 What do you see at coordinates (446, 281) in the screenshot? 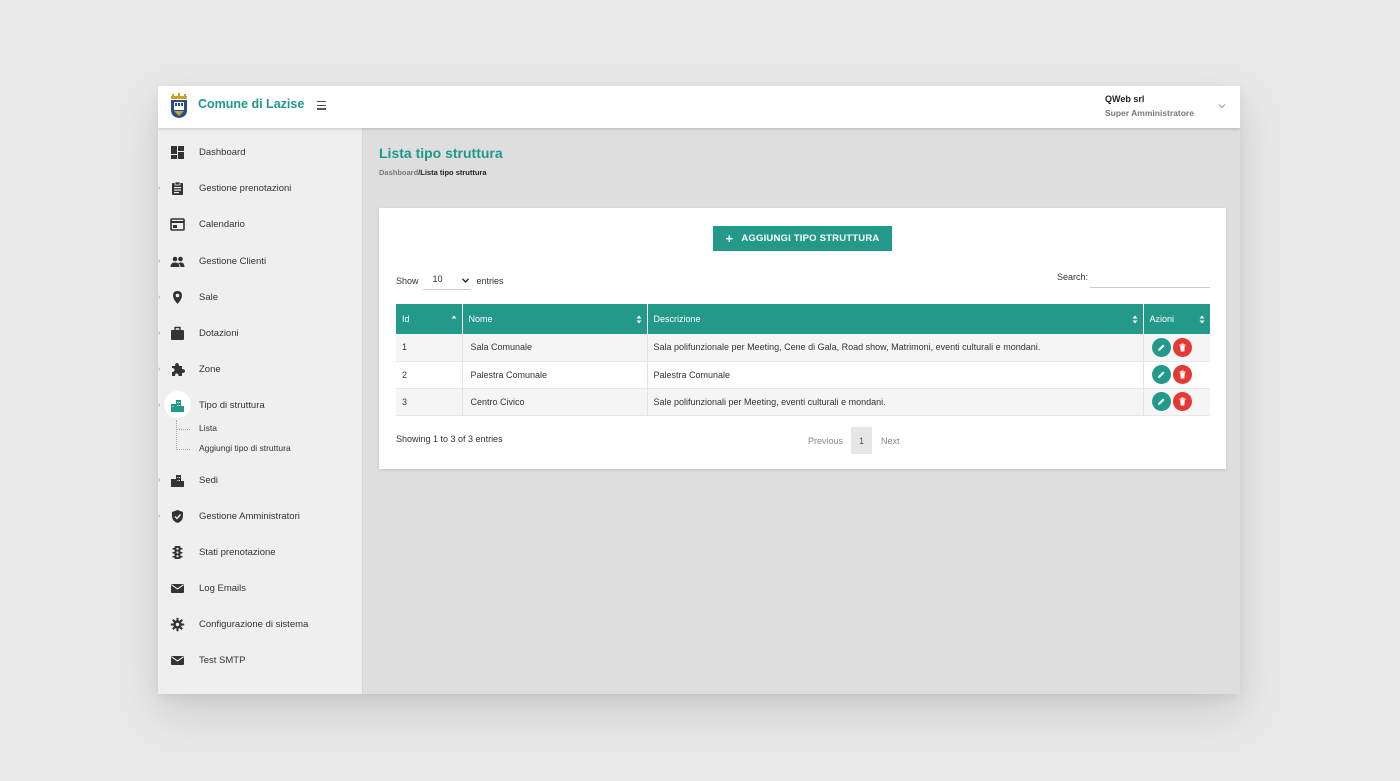
I see `entries-select: 10` at bounding box center [446, 281].